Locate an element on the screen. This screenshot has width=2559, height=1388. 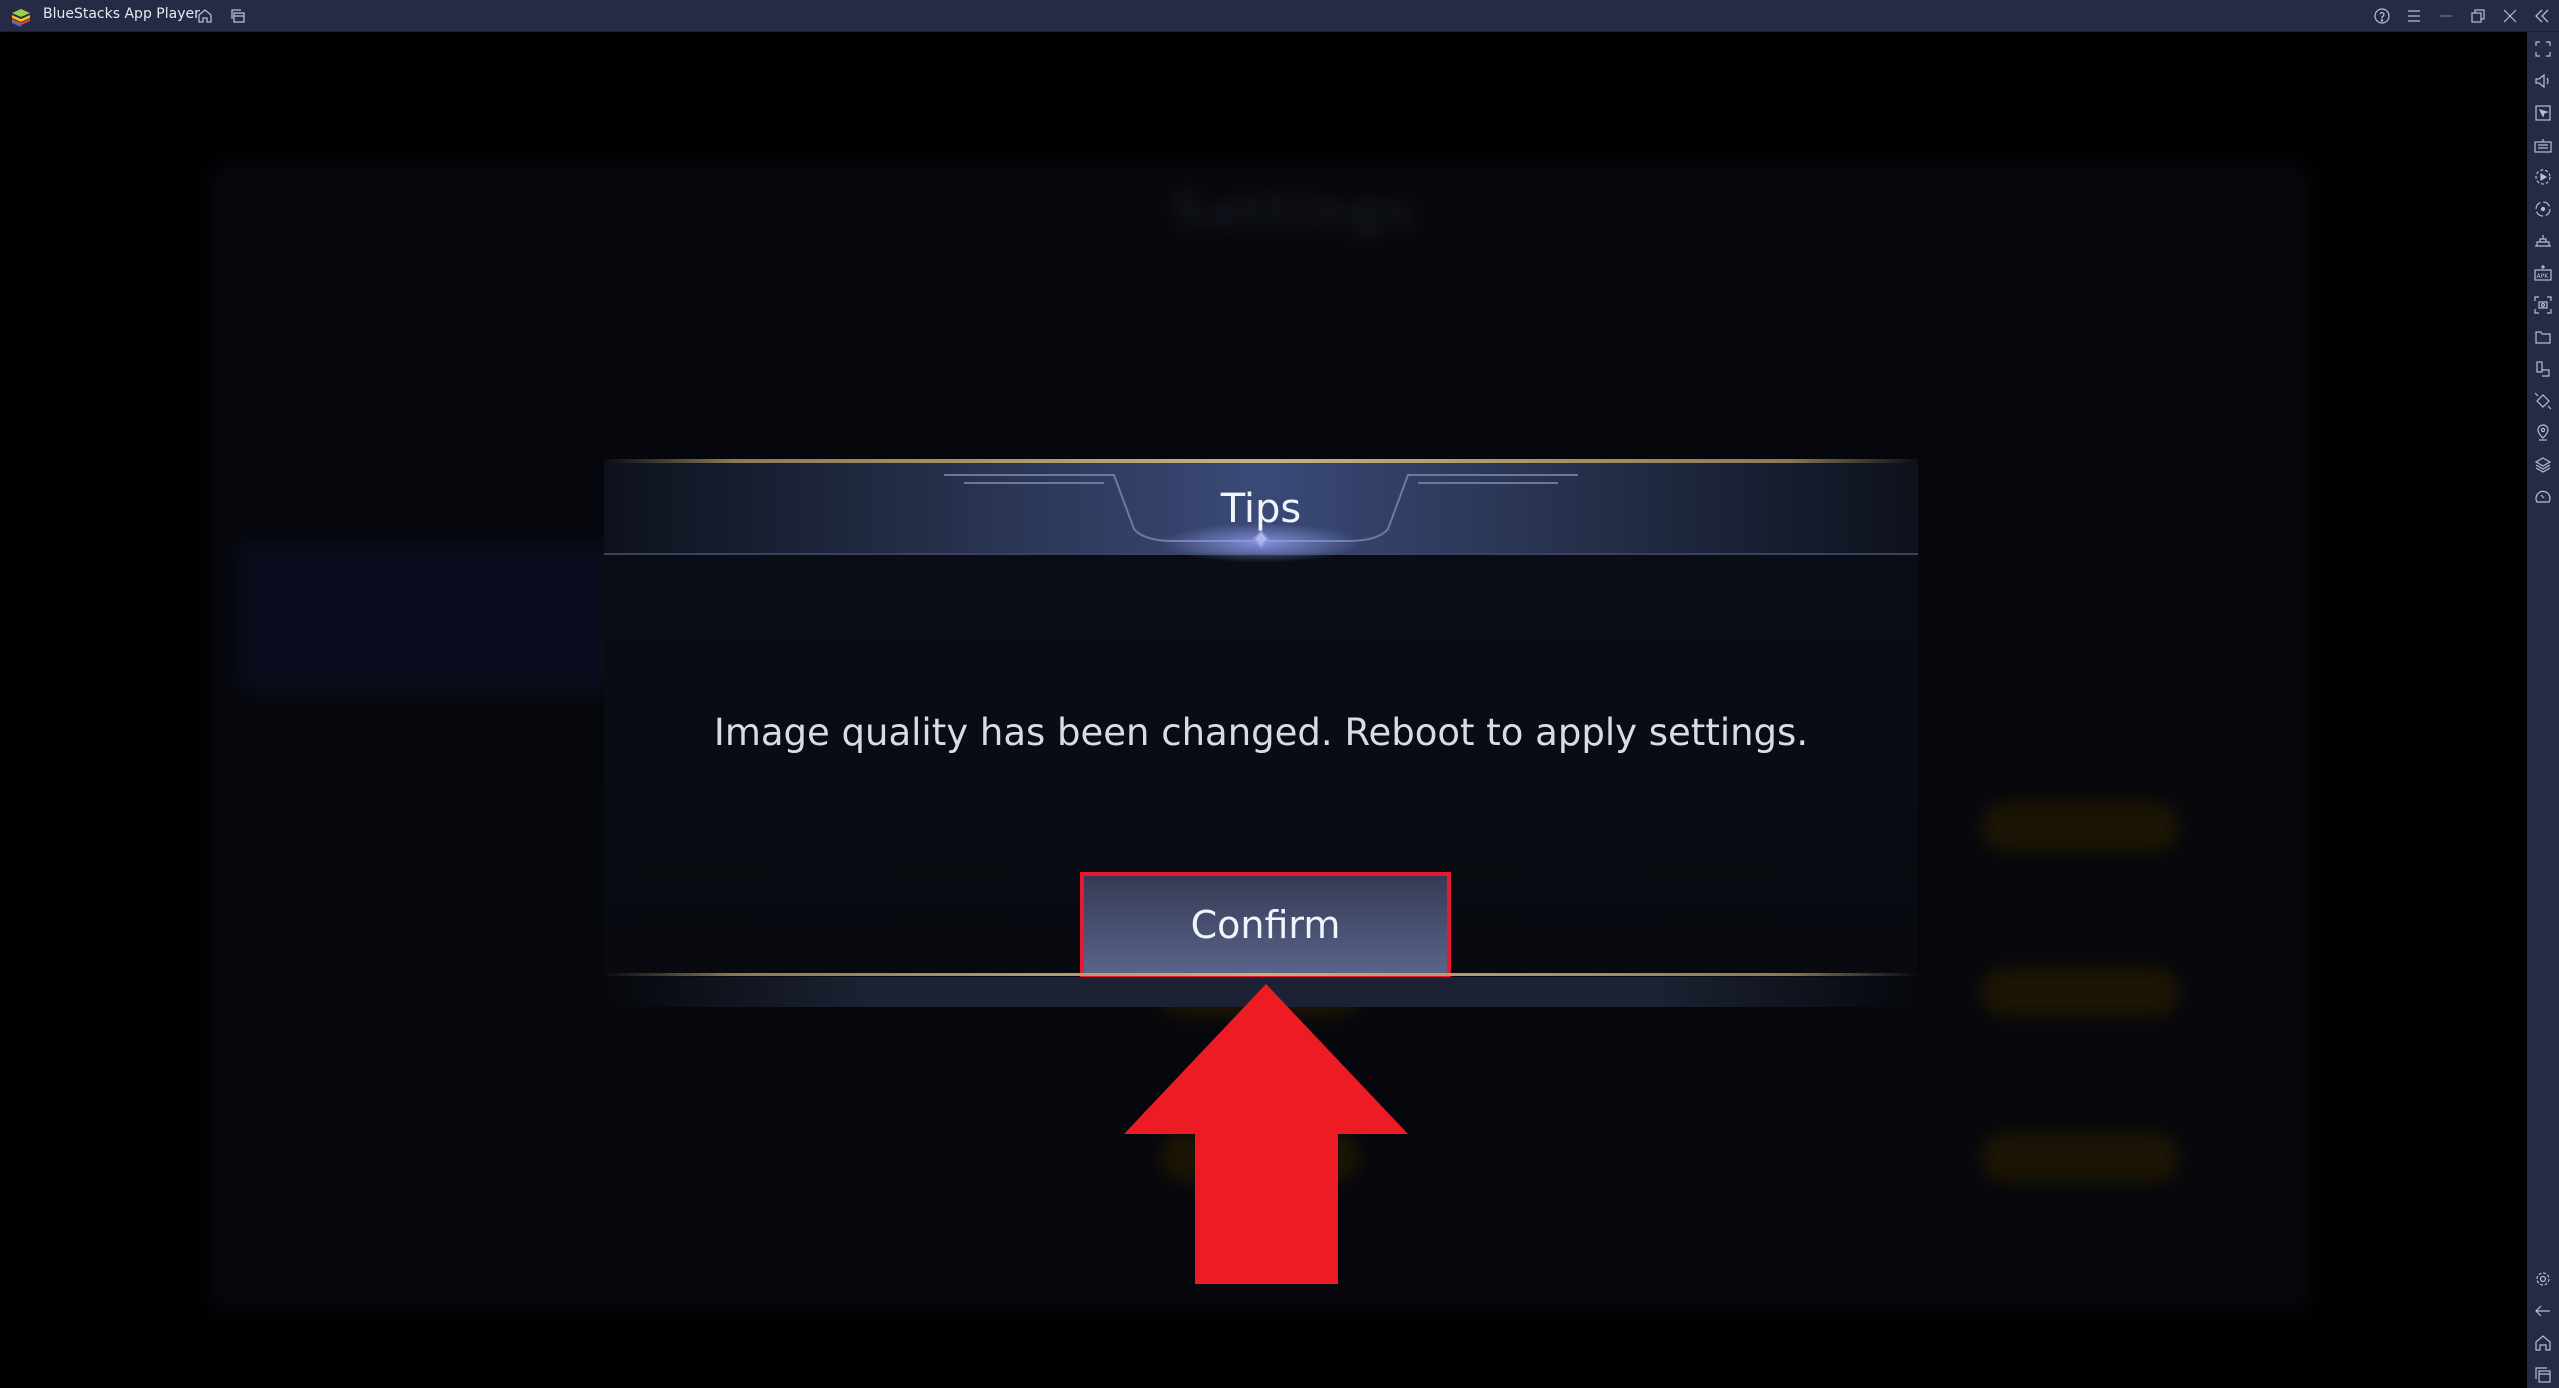
multi-instance-sync-icon is located at coordinates (2543, 369).